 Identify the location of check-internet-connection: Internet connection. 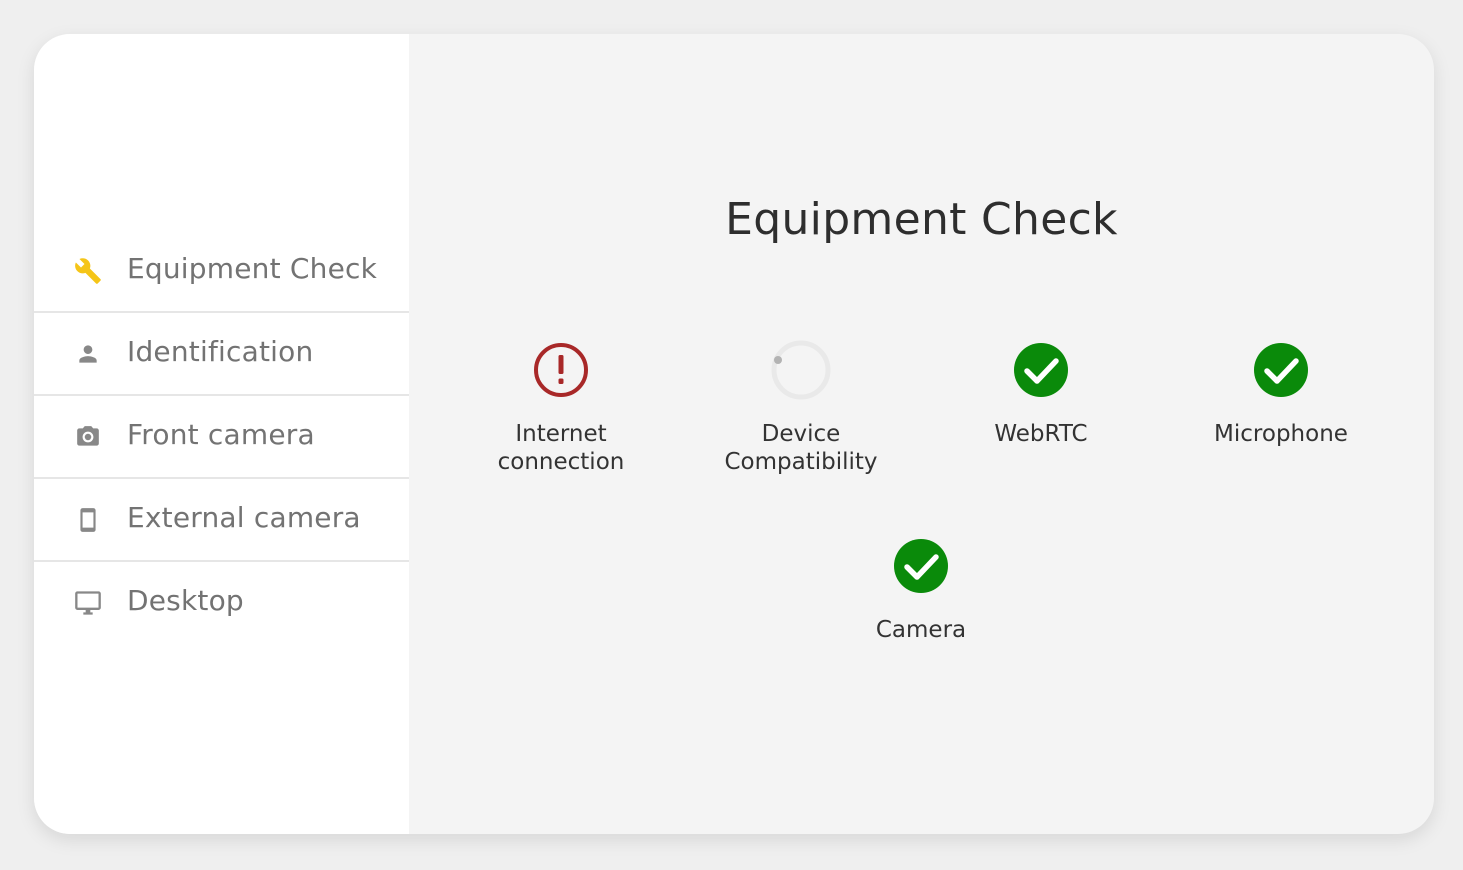
(561, 407).